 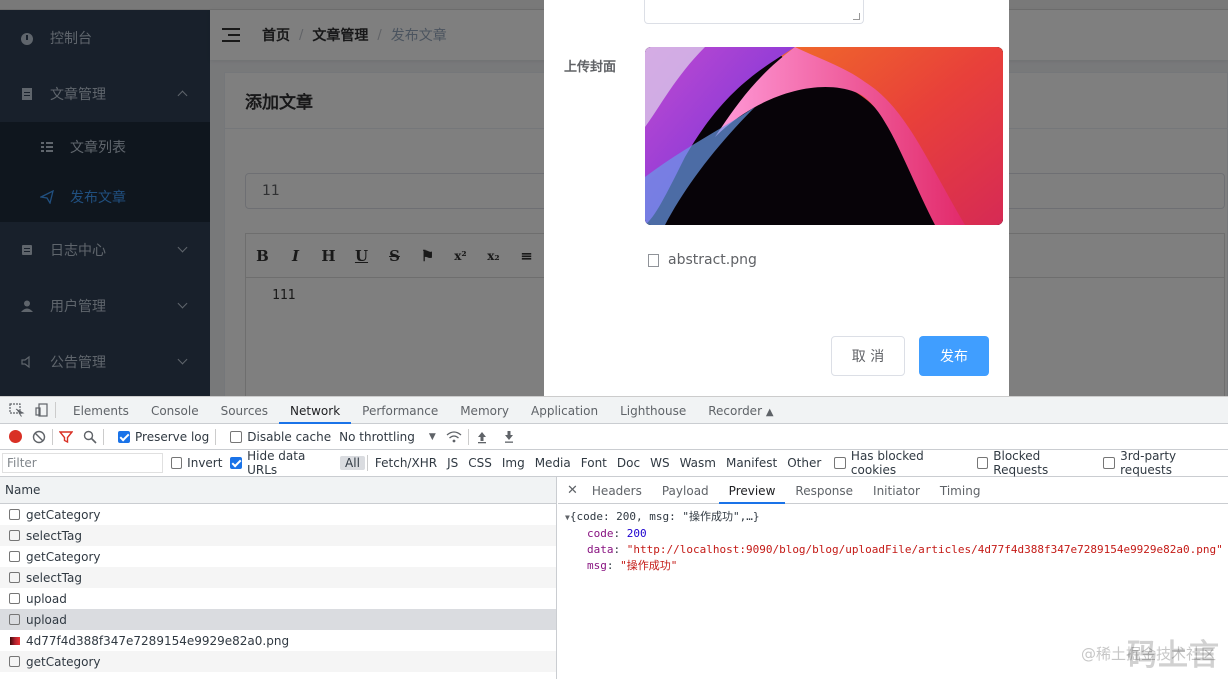 What do you see at coordinates (480, 463) in the screenshot?
I see `type-filter-css: CSS` at bounding box center [480, 463].